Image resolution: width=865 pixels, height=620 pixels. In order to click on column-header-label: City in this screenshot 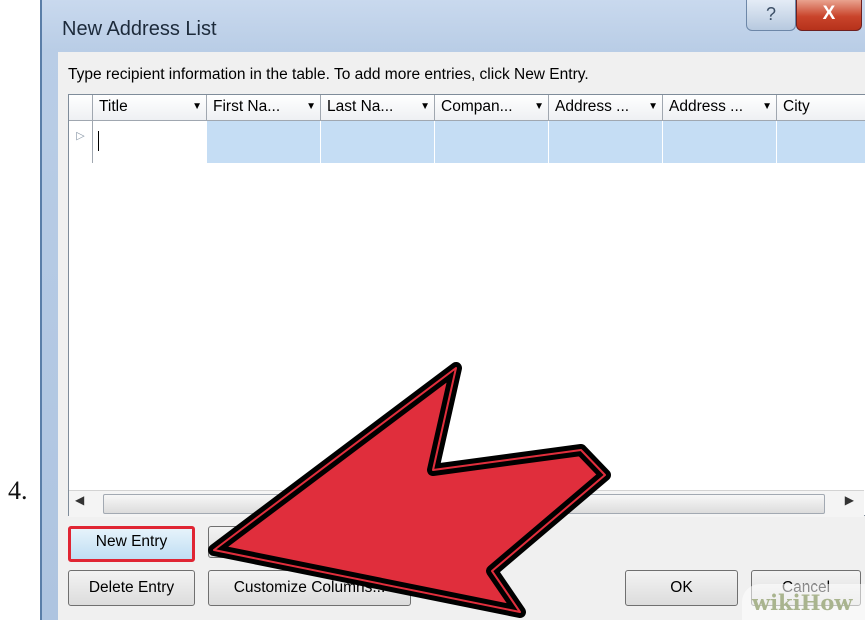, I will do `click(796, 106)`.